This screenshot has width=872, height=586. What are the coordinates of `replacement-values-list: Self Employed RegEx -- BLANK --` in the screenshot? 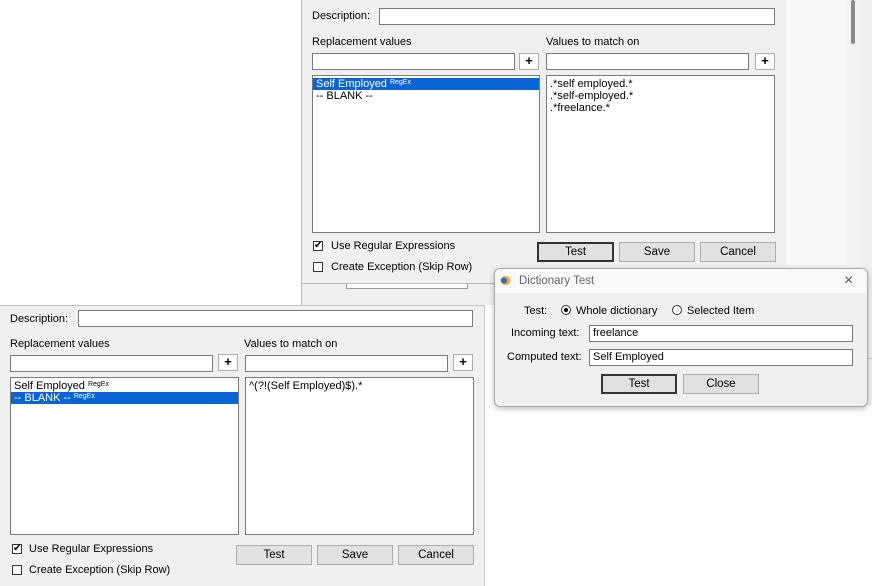 It's located at (426, 154).